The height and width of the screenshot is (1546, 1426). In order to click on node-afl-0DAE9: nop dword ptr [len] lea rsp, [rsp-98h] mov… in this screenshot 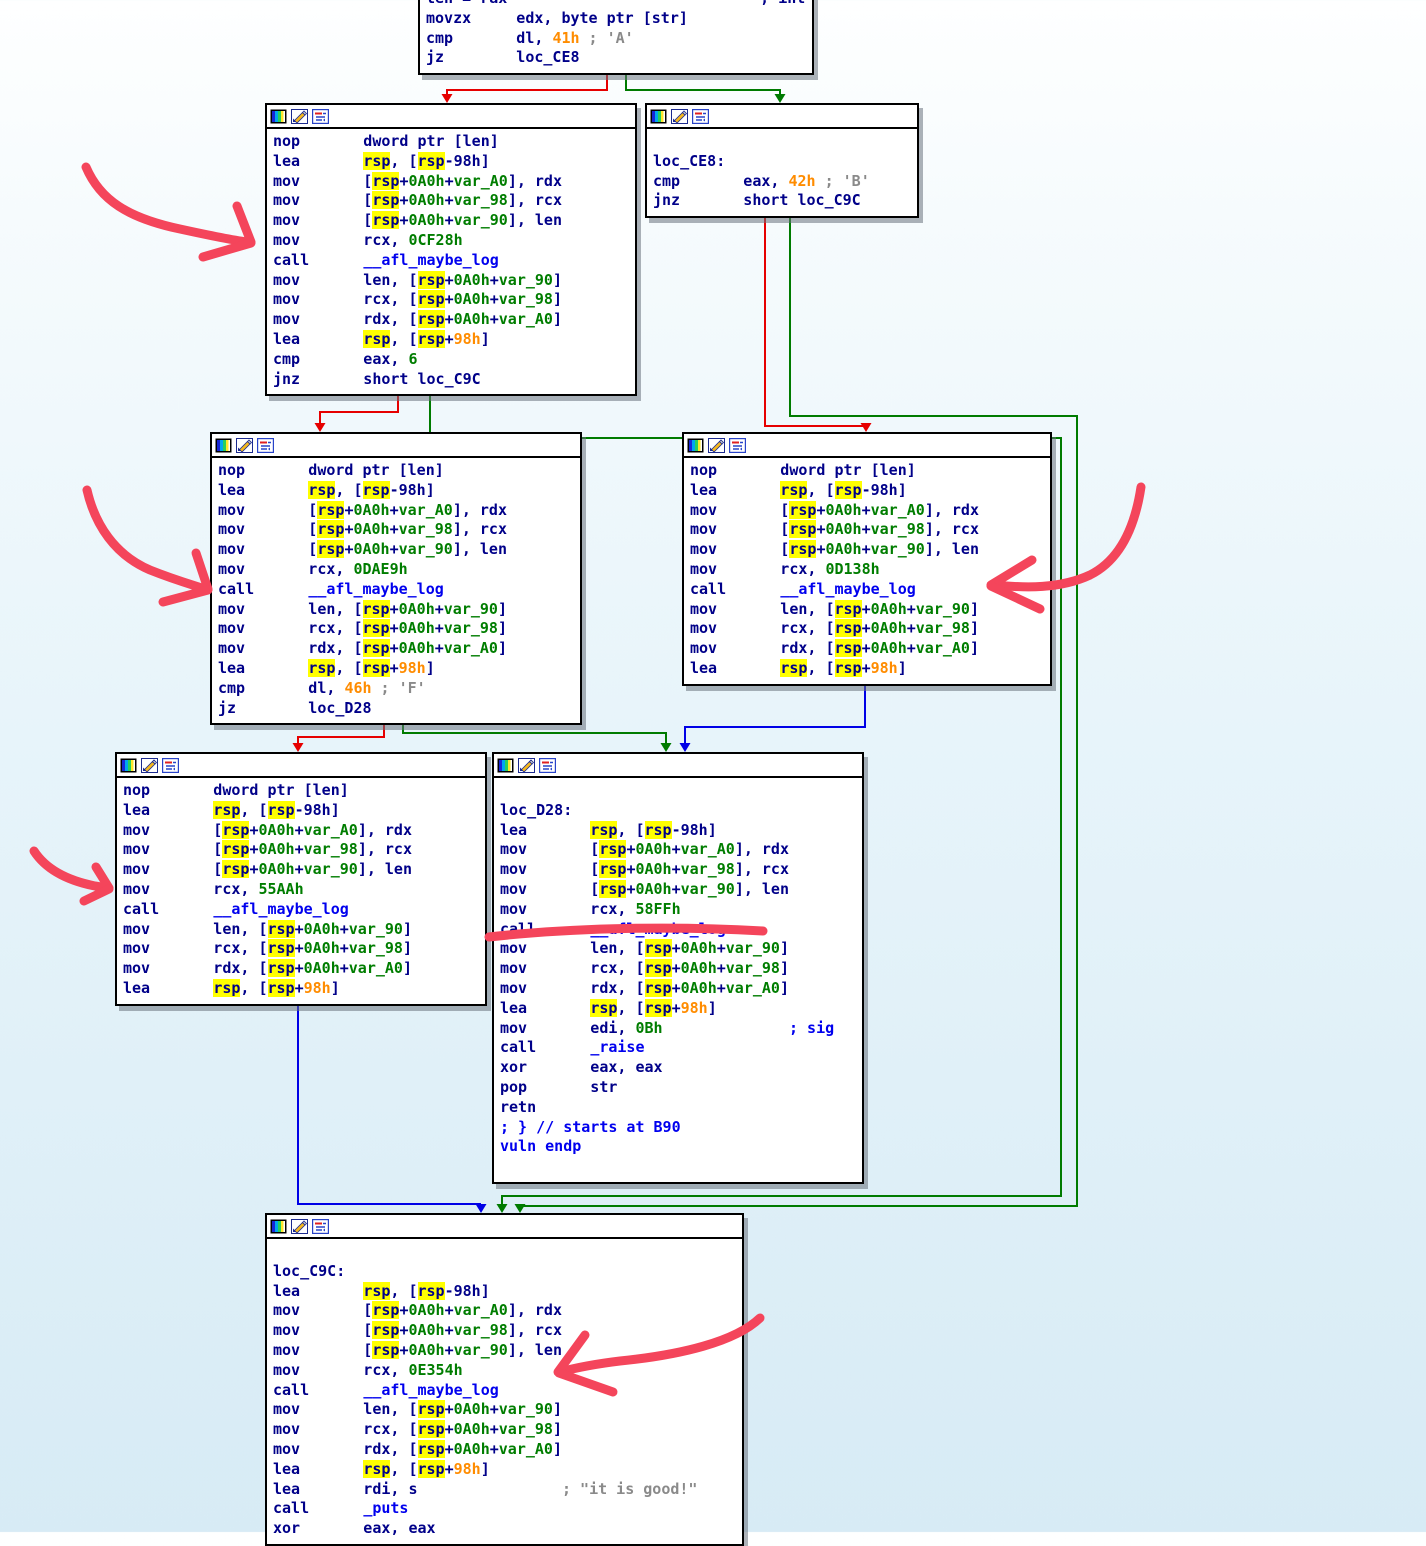, I will do `click(396, 579)`.